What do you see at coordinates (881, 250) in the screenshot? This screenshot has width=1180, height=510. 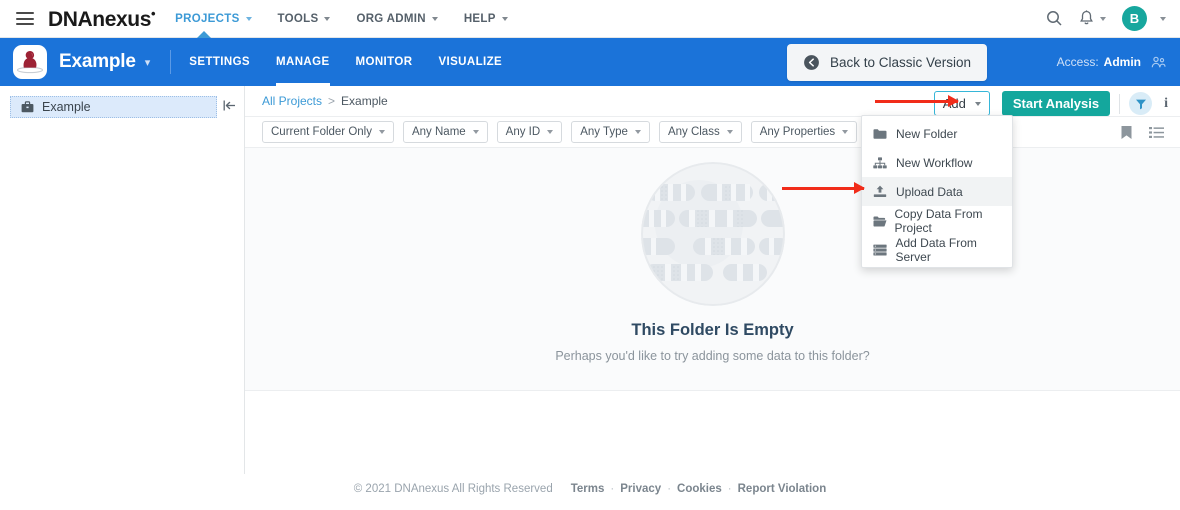 I see `server-icon` at bounding box center [881, 250].